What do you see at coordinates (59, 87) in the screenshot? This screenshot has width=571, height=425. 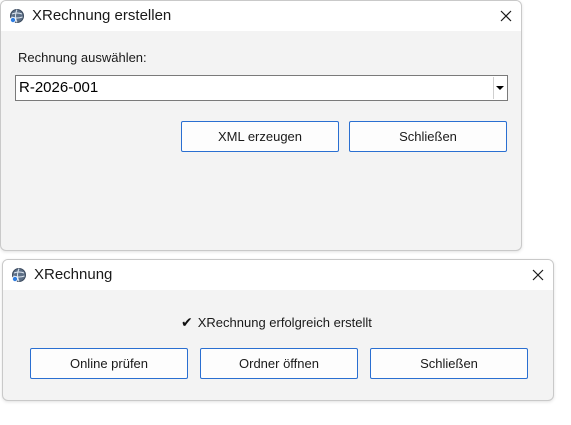 I see `invoice-select-value: R-2026-001` at bounding box center [59, 87].